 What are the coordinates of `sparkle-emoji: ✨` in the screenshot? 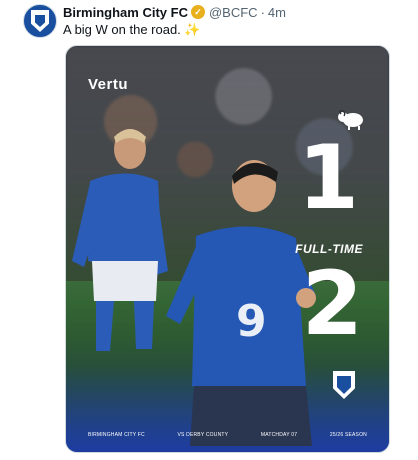 It's located at (192, 29).